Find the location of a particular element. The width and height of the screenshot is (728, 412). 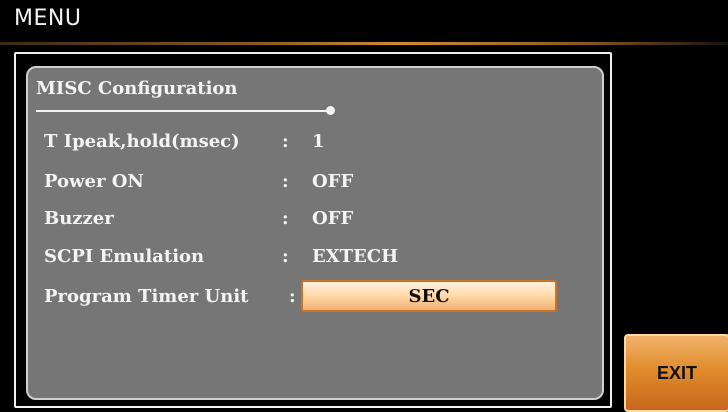

setting-label: SCPI Emulation is located at coordinates (124, 256).